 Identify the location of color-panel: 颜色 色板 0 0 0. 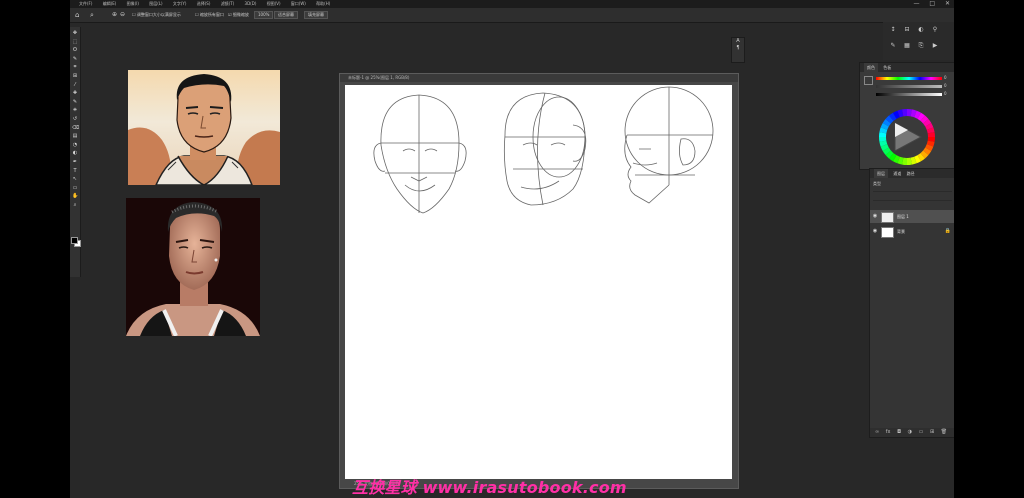
(906, 116).